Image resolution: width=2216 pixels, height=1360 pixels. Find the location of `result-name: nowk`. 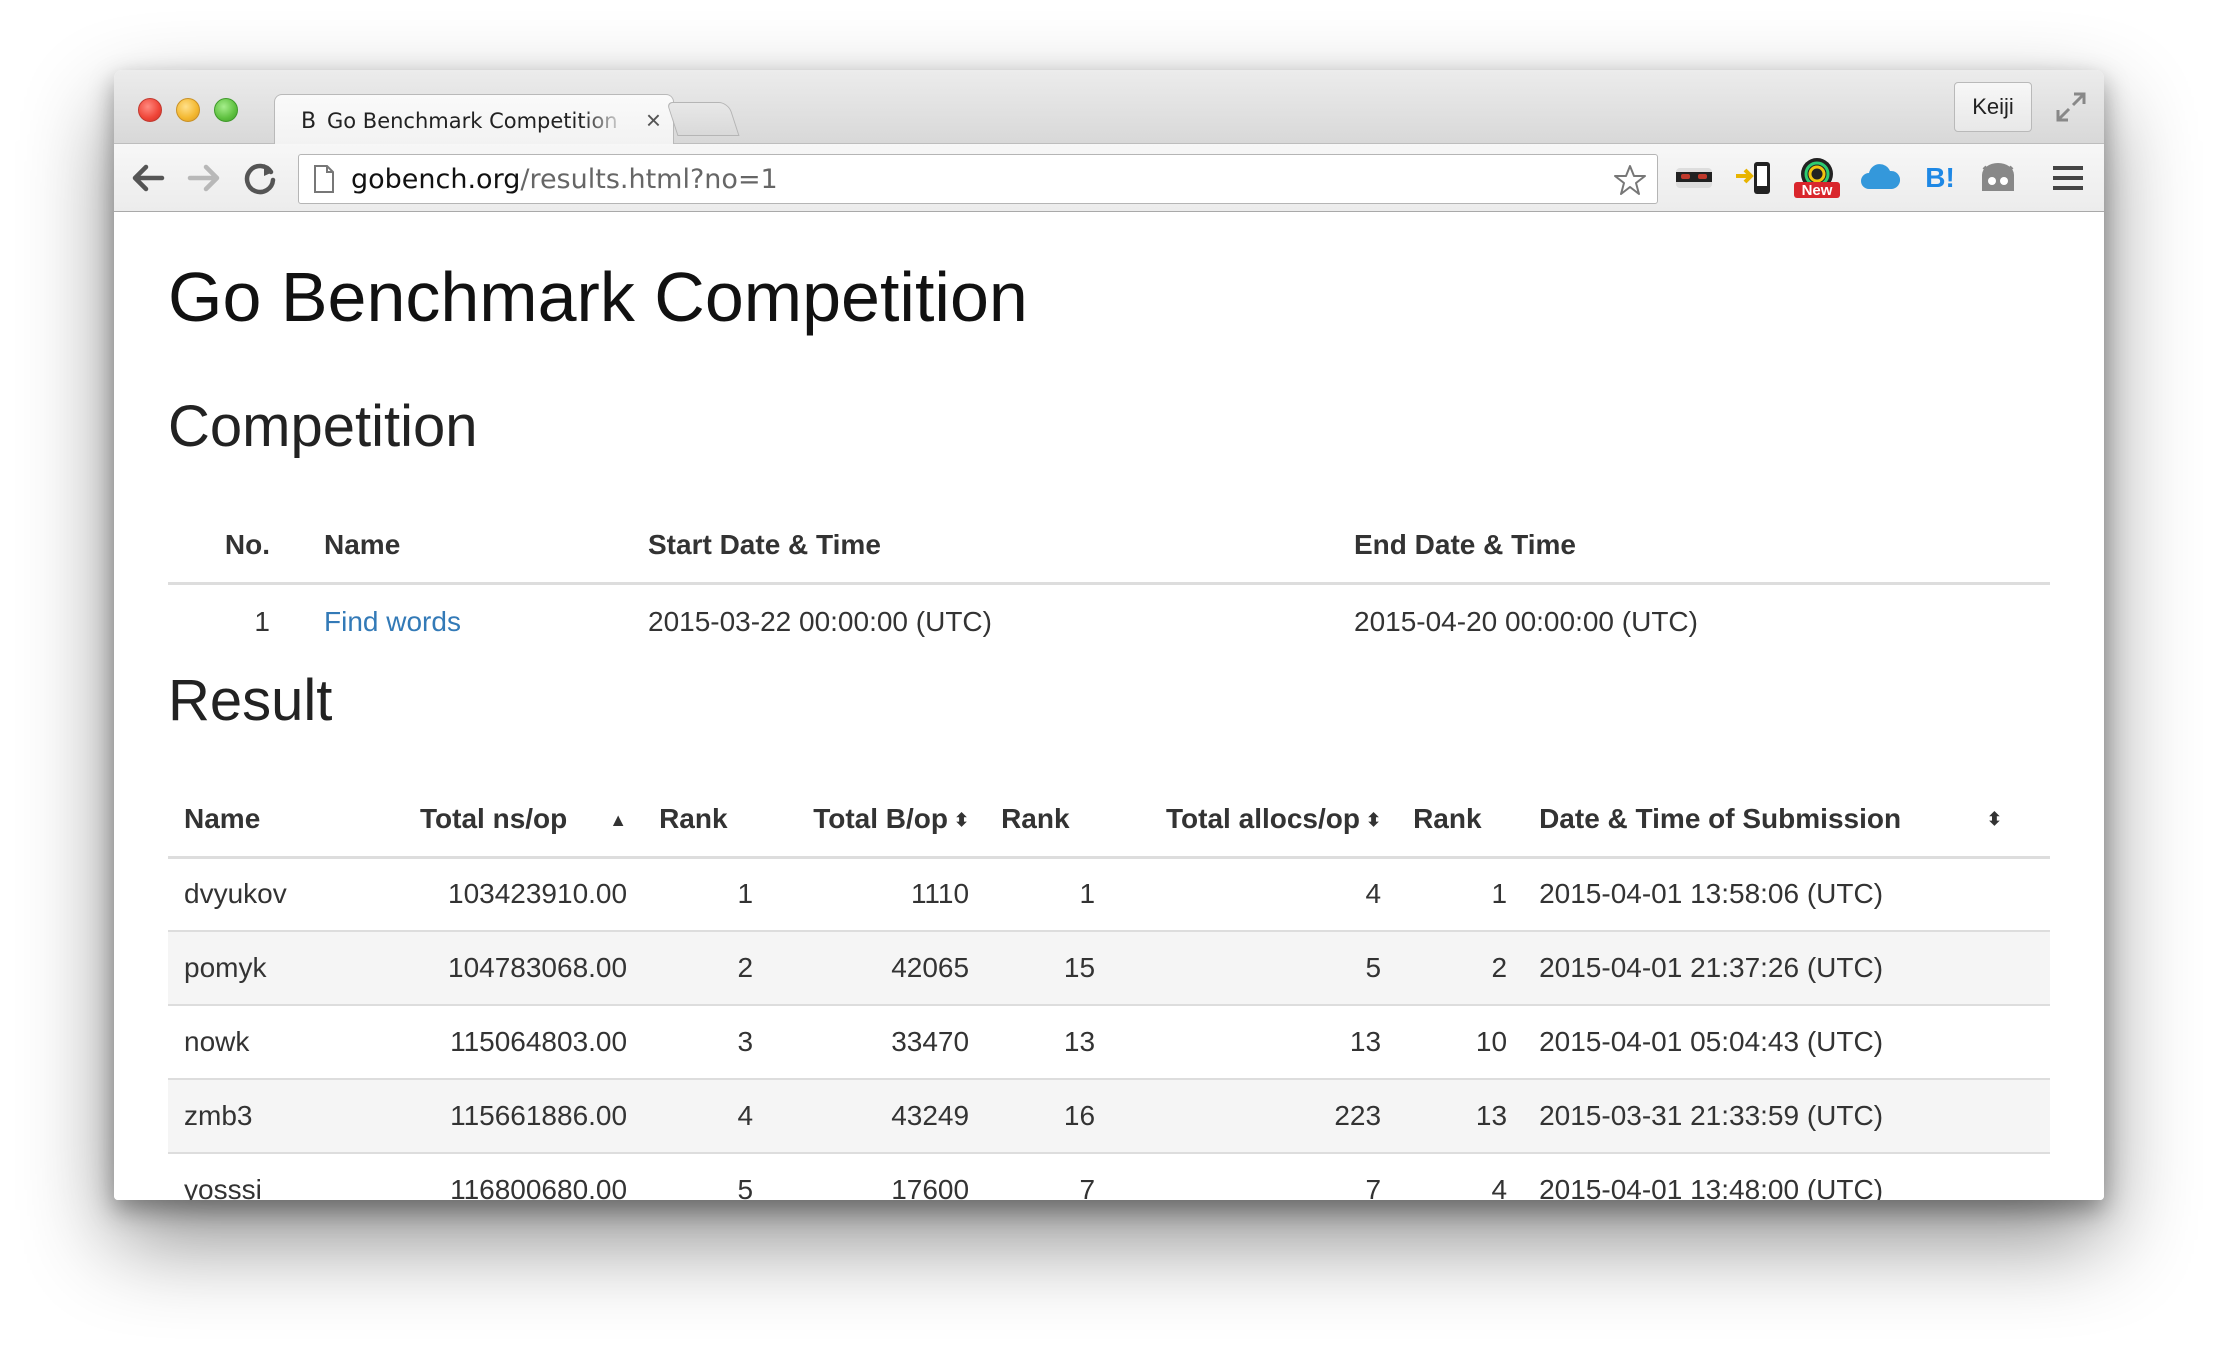

result-name: nowk is located at coordinates (286, 1042).